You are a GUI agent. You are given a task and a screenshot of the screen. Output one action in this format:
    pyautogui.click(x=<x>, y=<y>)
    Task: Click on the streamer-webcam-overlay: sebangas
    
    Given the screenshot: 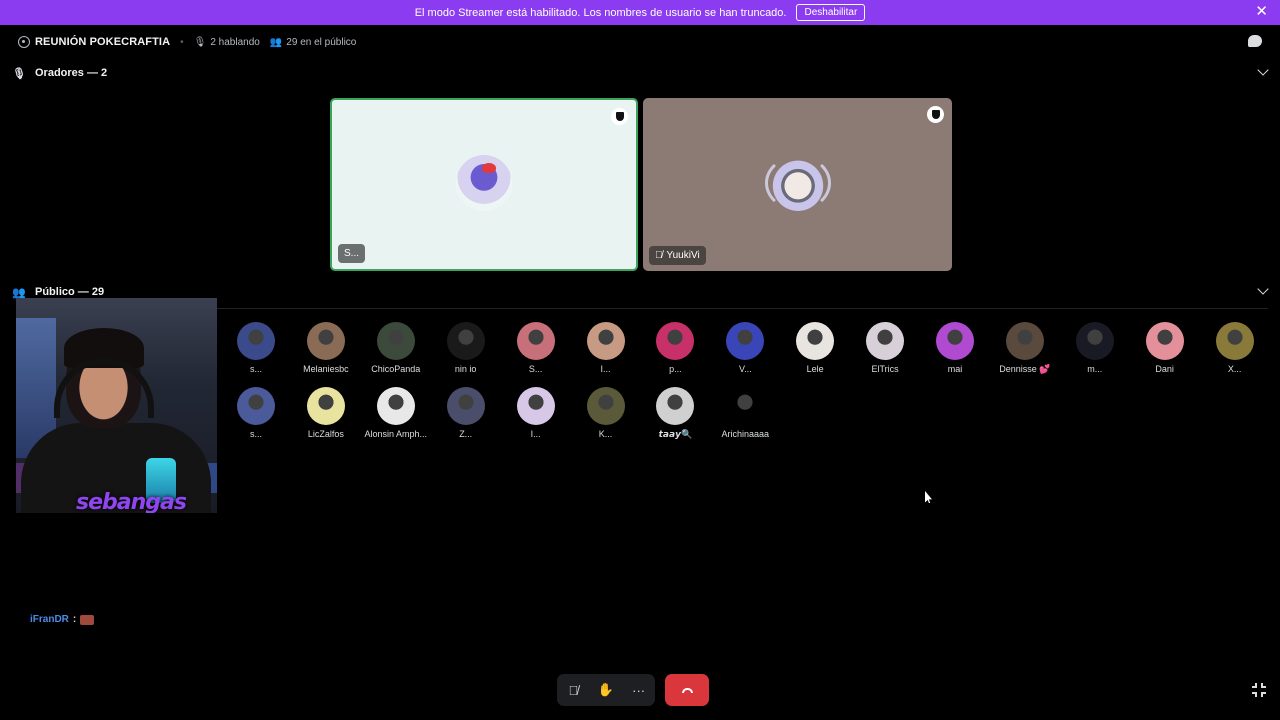 What is the action you would take?
    pyautogui.click(x=116, y=405)
    